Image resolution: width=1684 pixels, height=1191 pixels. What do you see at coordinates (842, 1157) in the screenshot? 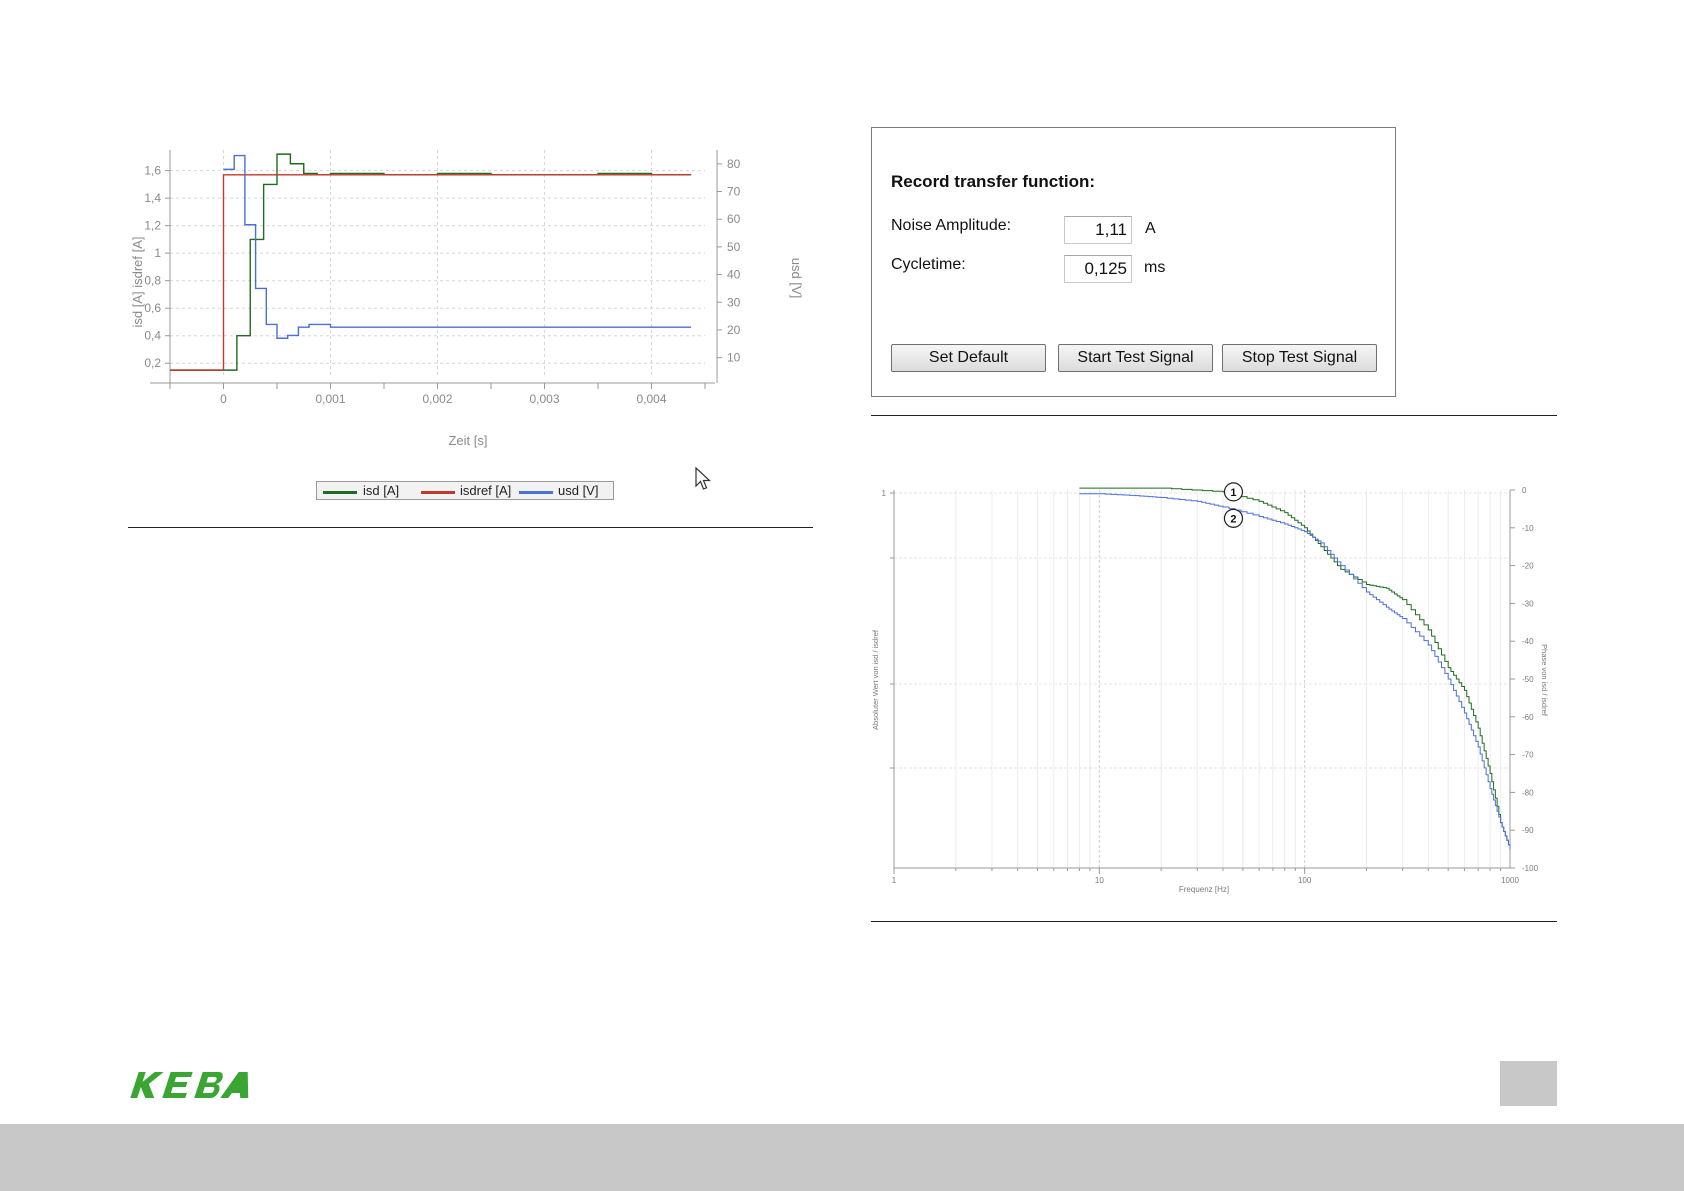
I see `footer-bar` at bounding box center [842, 1157].